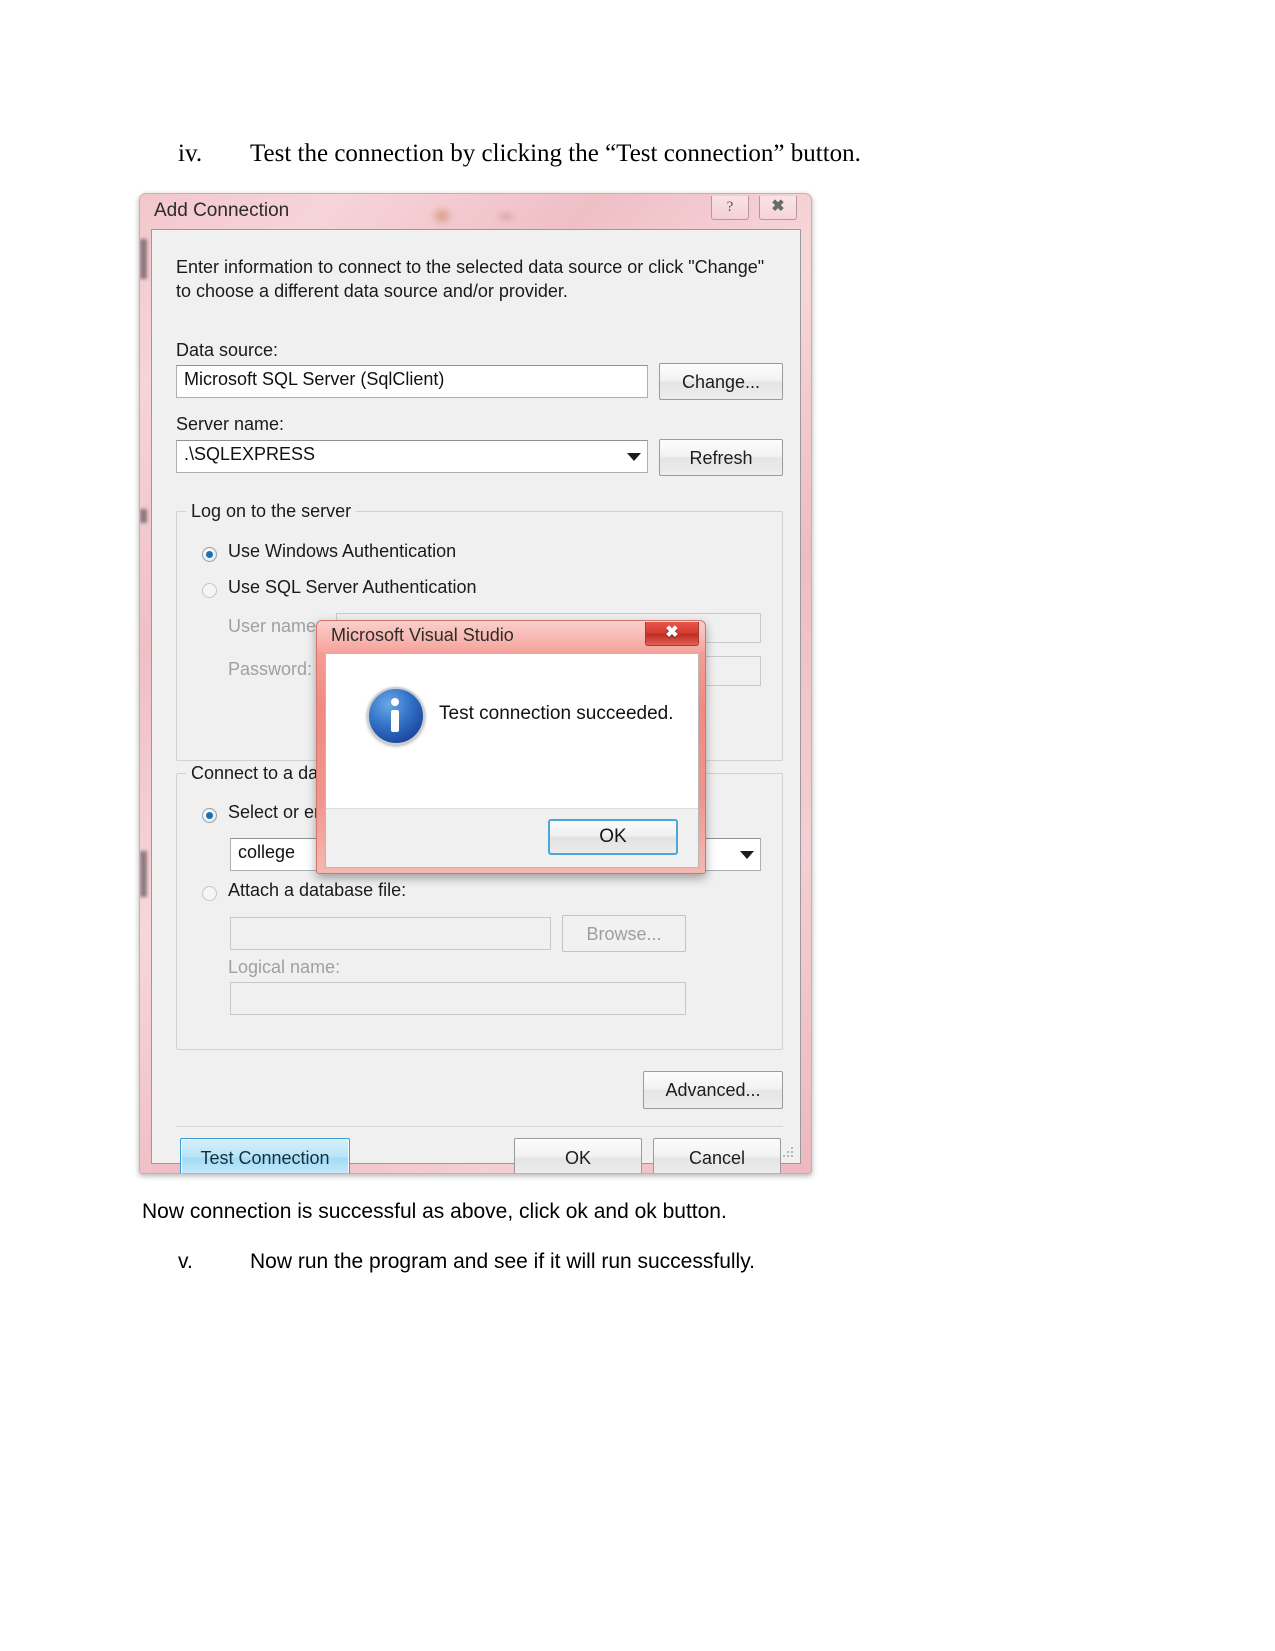 This screenshot has width=1275, height=1651. I want to click on cancel-button: Cancel, so click(717, 1155).